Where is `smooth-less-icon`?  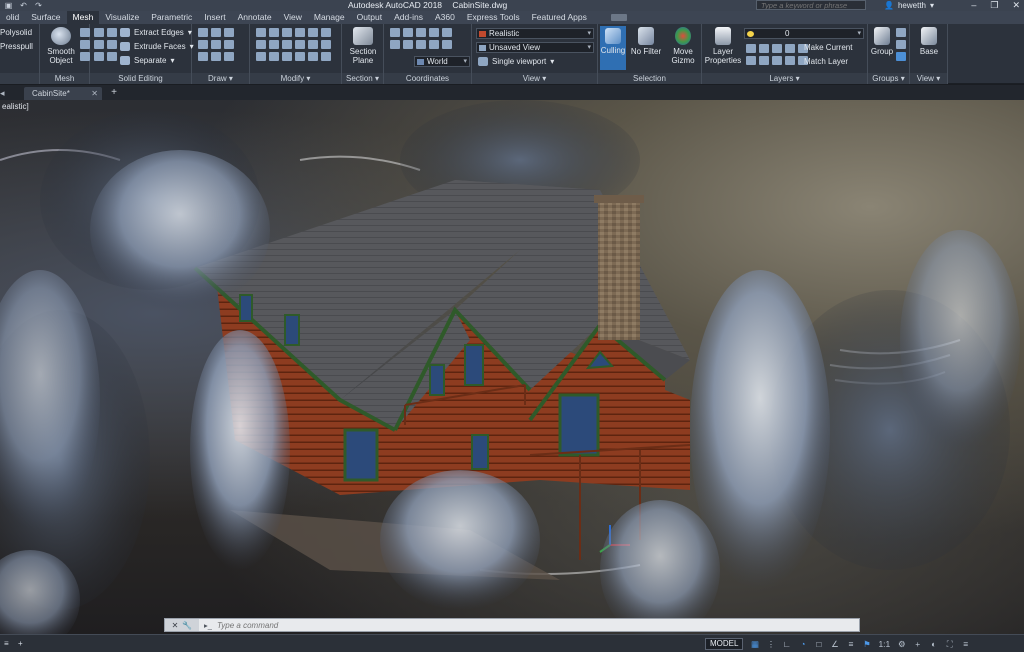
smooth-less-icon is located at coordinates (85, 44).